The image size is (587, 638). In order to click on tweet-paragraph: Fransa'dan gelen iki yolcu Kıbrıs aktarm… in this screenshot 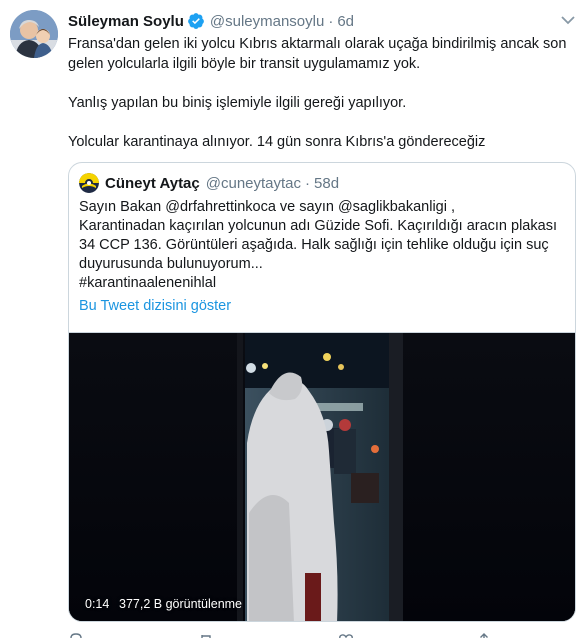, I will do `click(317, 54)`.